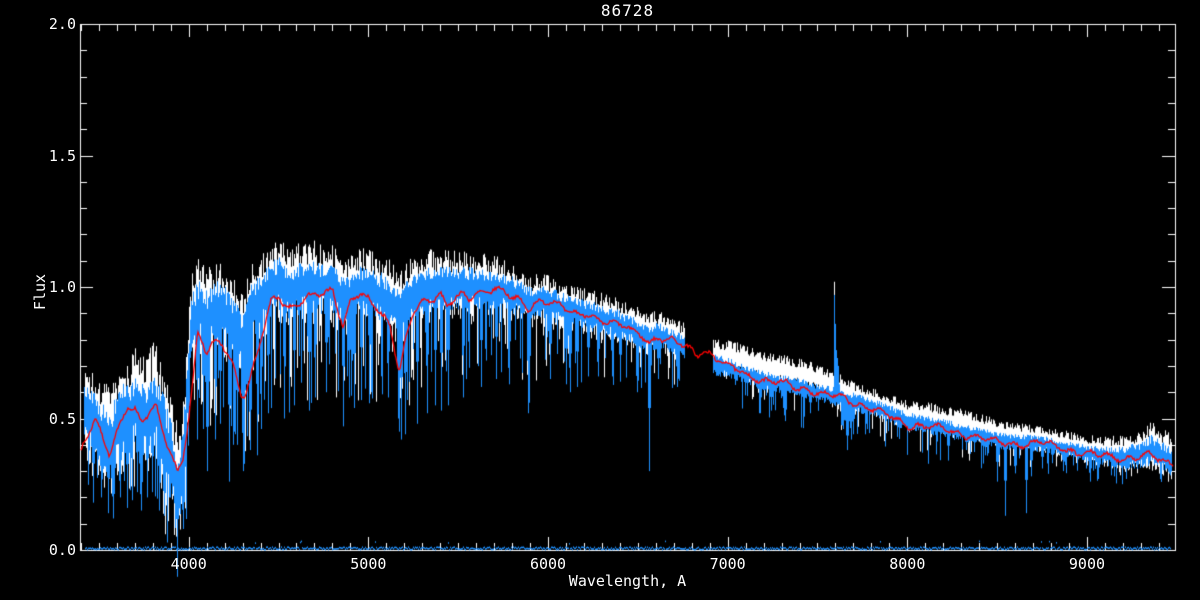 Image resolution: width=1200 pixels, height=600 pixels. I want to click on x-tick-label: 9000, so click(1087, 564).